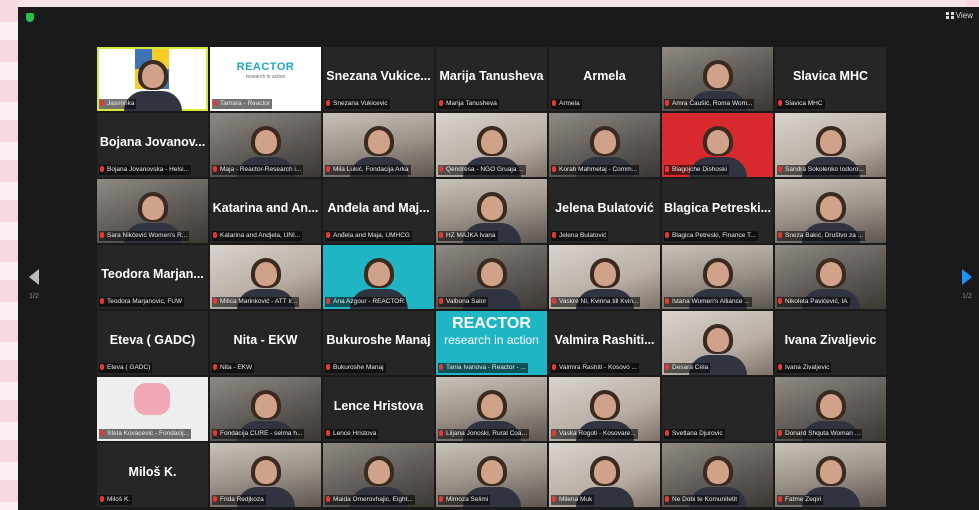  I want to click on participant-tile: Mimoza Selimi, so click(491, 475).